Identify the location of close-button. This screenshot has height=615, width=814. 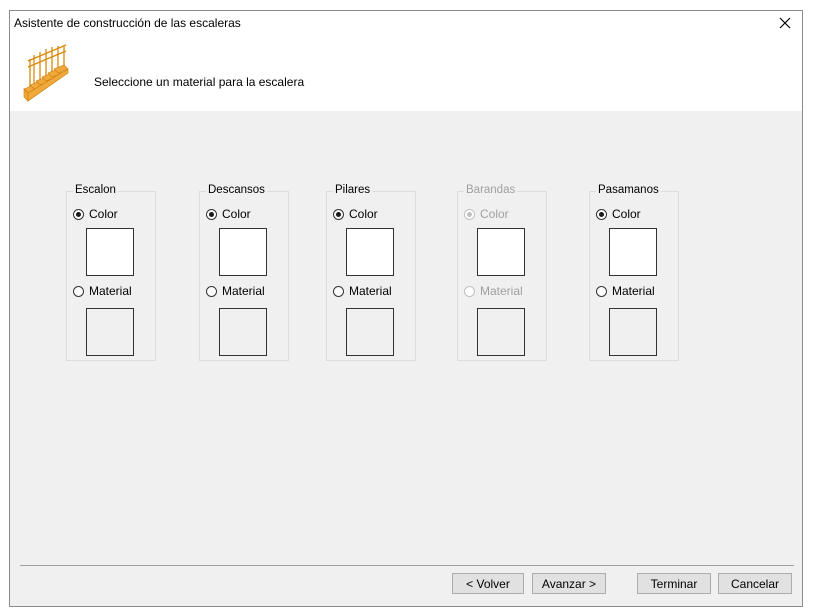
(785, 23).